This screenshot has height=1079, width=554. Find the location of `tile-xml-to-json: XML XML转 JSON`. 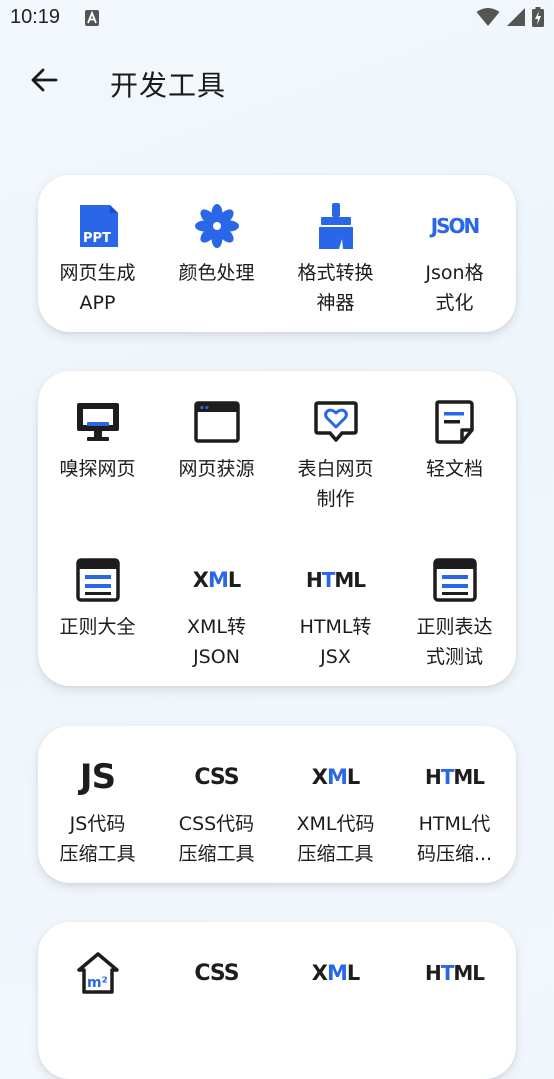

tile-xml-to-json: XML XML转 JSON is located at coordinates (216, 614).